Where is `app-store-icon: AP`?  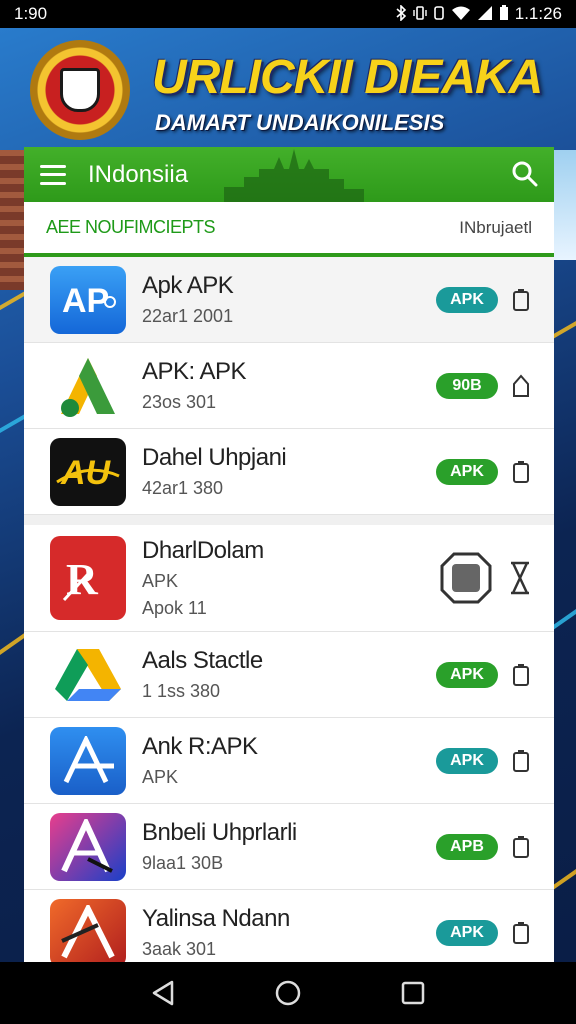 app-store-icon: AP is located at coordinates (88, 299).